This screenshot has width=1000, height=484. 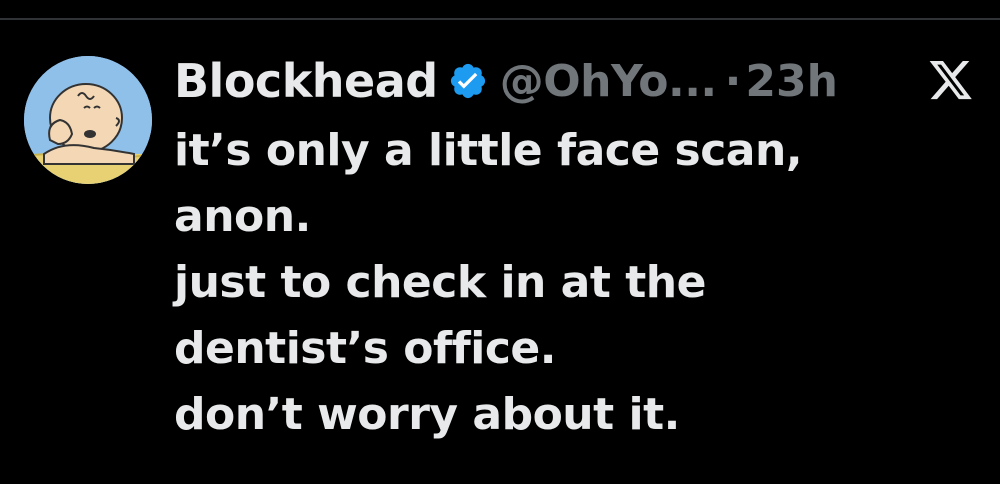 I want to click on top-divider, so click(x=500, y=19).